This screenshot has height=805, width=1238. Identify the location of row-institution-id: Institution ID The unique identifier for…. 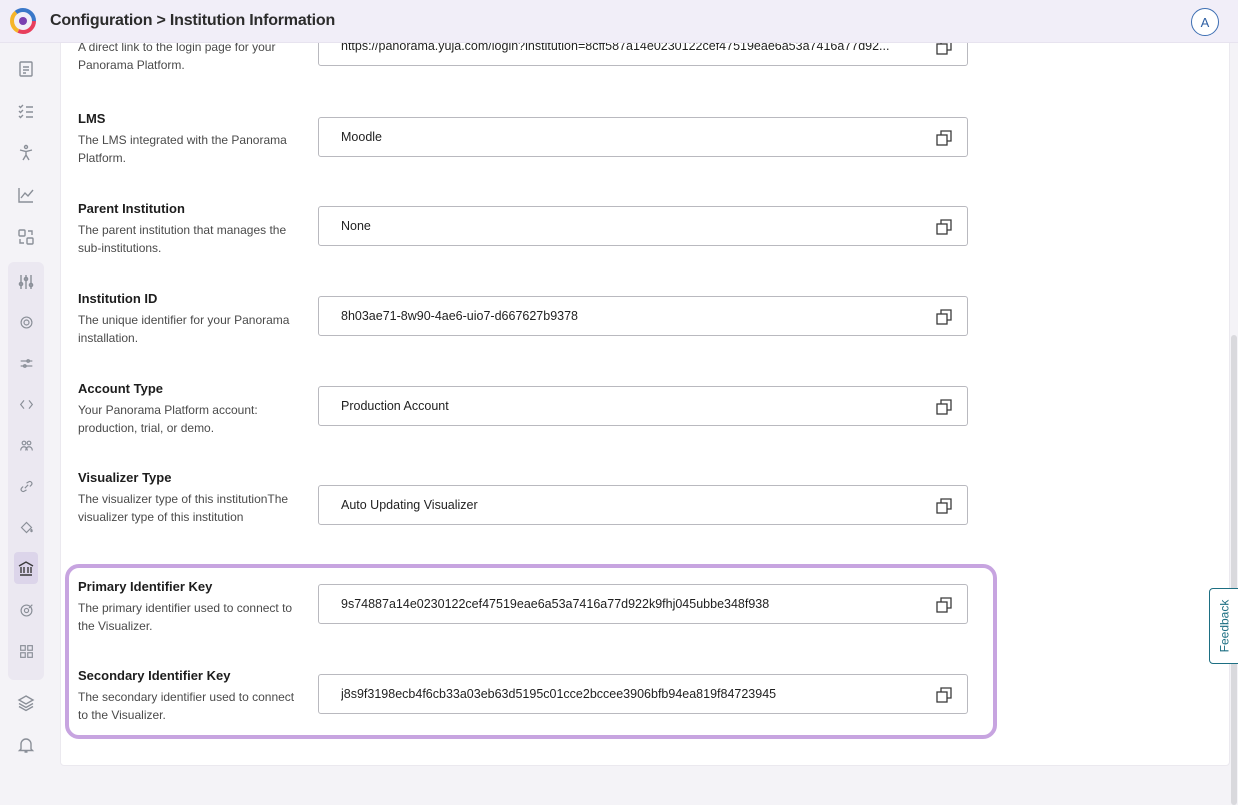
(523, 319).